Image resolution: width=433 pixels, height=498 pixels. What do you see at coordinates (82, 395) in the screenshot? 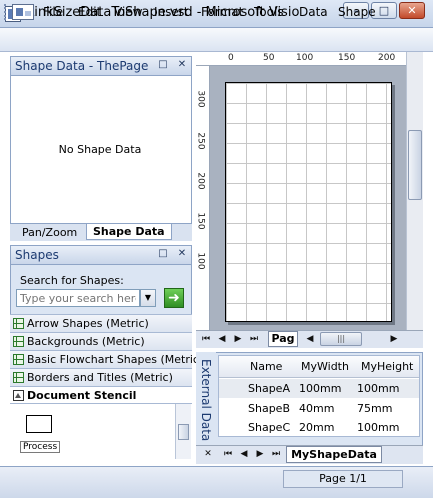
I see `stencil-label: Document Stencil` at bounding box center [82, 395].